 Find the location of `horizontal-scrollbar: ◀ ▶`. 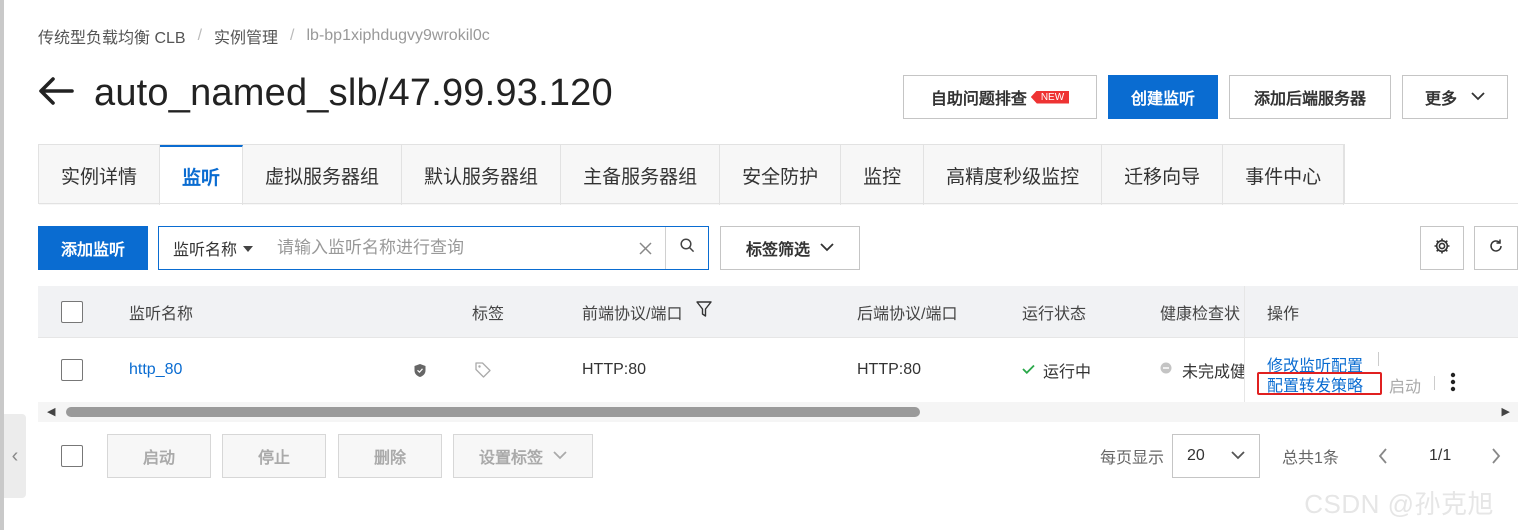

horizontal-scrollbar: ◀ ▶ is located at coordinates (778, 412).